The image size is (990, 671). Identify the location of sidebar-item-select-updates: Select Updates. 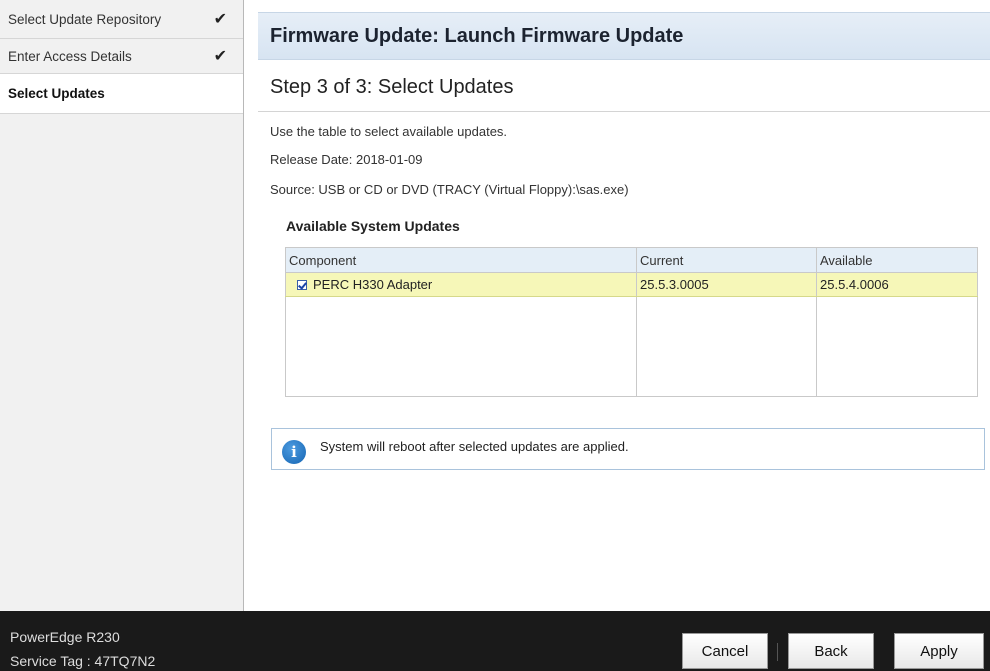
(121, 94).